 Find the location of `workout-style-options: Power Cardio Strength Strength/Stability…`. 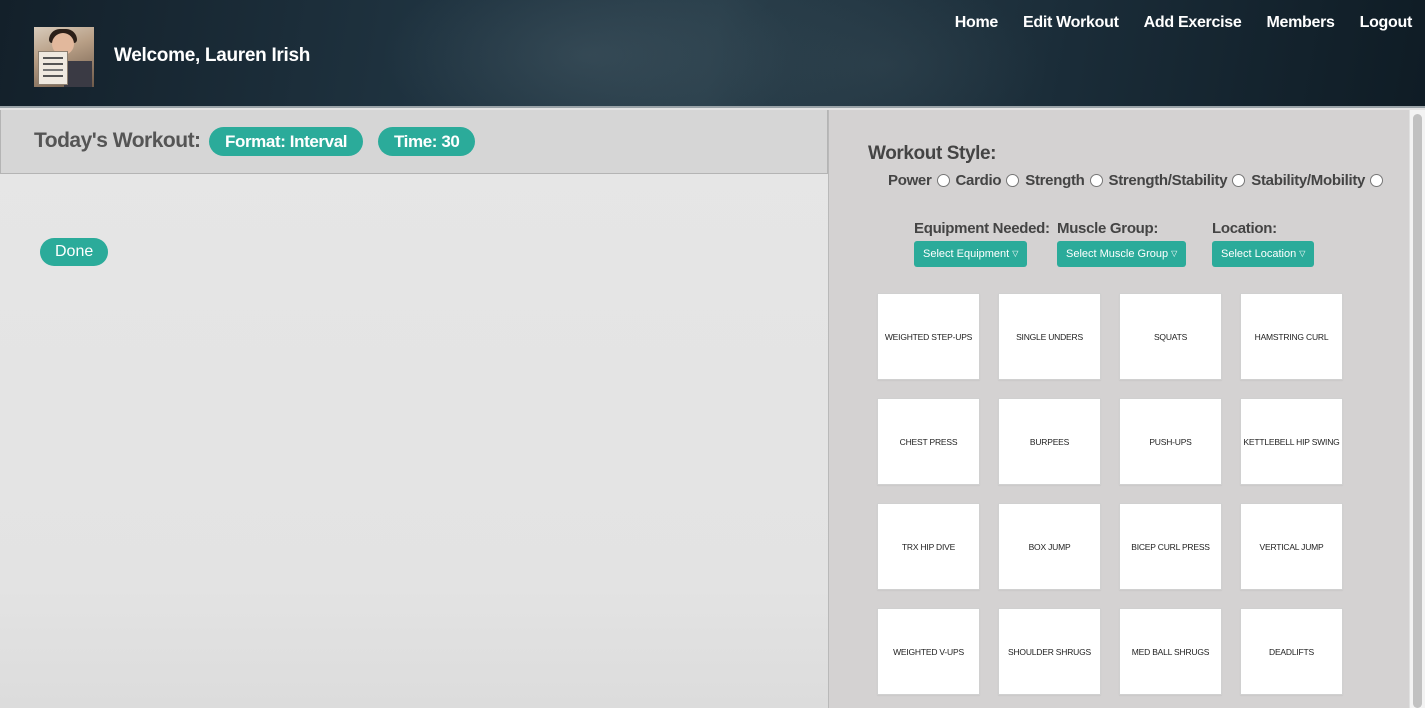

workout-style-options: Power Cardio Strength Strength/Stability… is located at coordinates (1138, 180).